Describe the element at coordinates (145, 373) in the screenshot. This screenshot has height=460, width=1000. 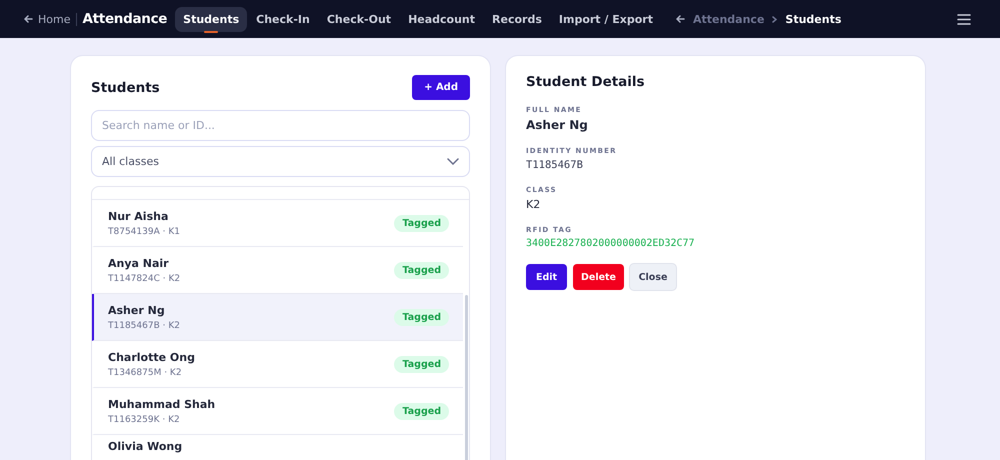
I see `student-id: T1346875M · K2` at that location.